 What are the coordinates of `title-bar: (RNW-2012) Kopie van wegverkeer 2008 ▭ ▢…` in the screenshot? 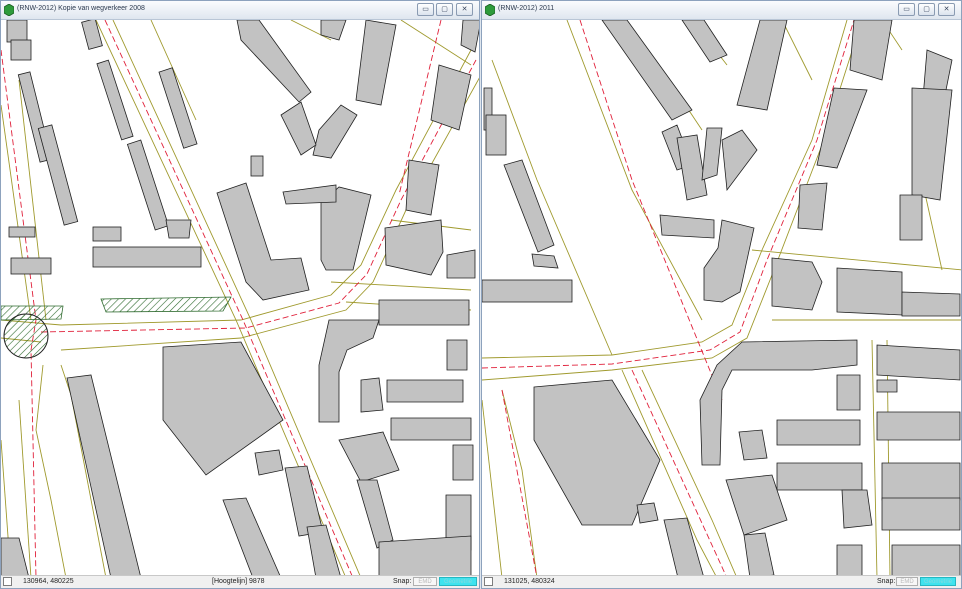 It's located at (240, 10).